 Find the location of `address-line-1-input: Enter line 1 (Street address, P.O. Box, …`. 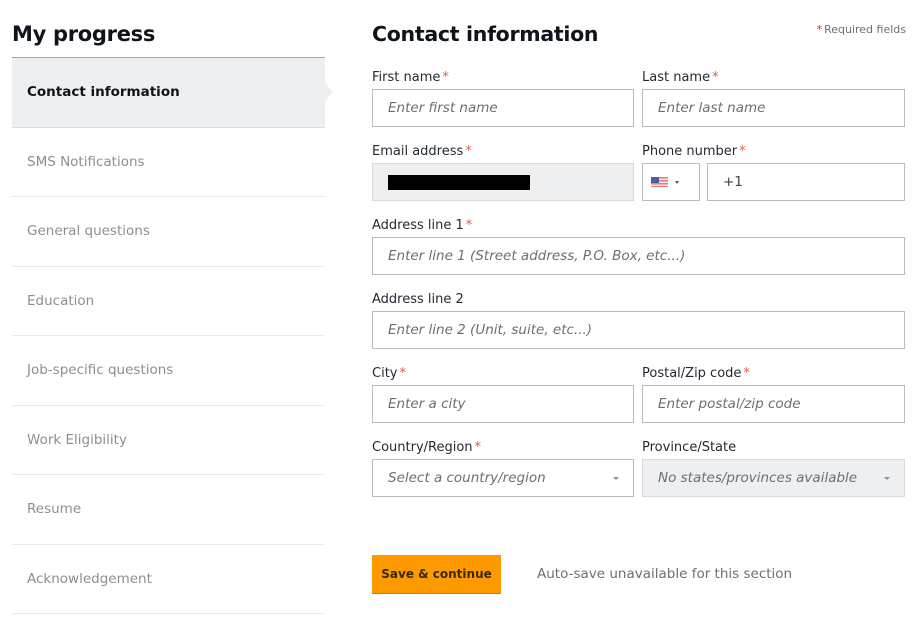

address-line-1-input: Enter line 1 (Street address, P.O. Box, … is located at coordinates (638, 256).